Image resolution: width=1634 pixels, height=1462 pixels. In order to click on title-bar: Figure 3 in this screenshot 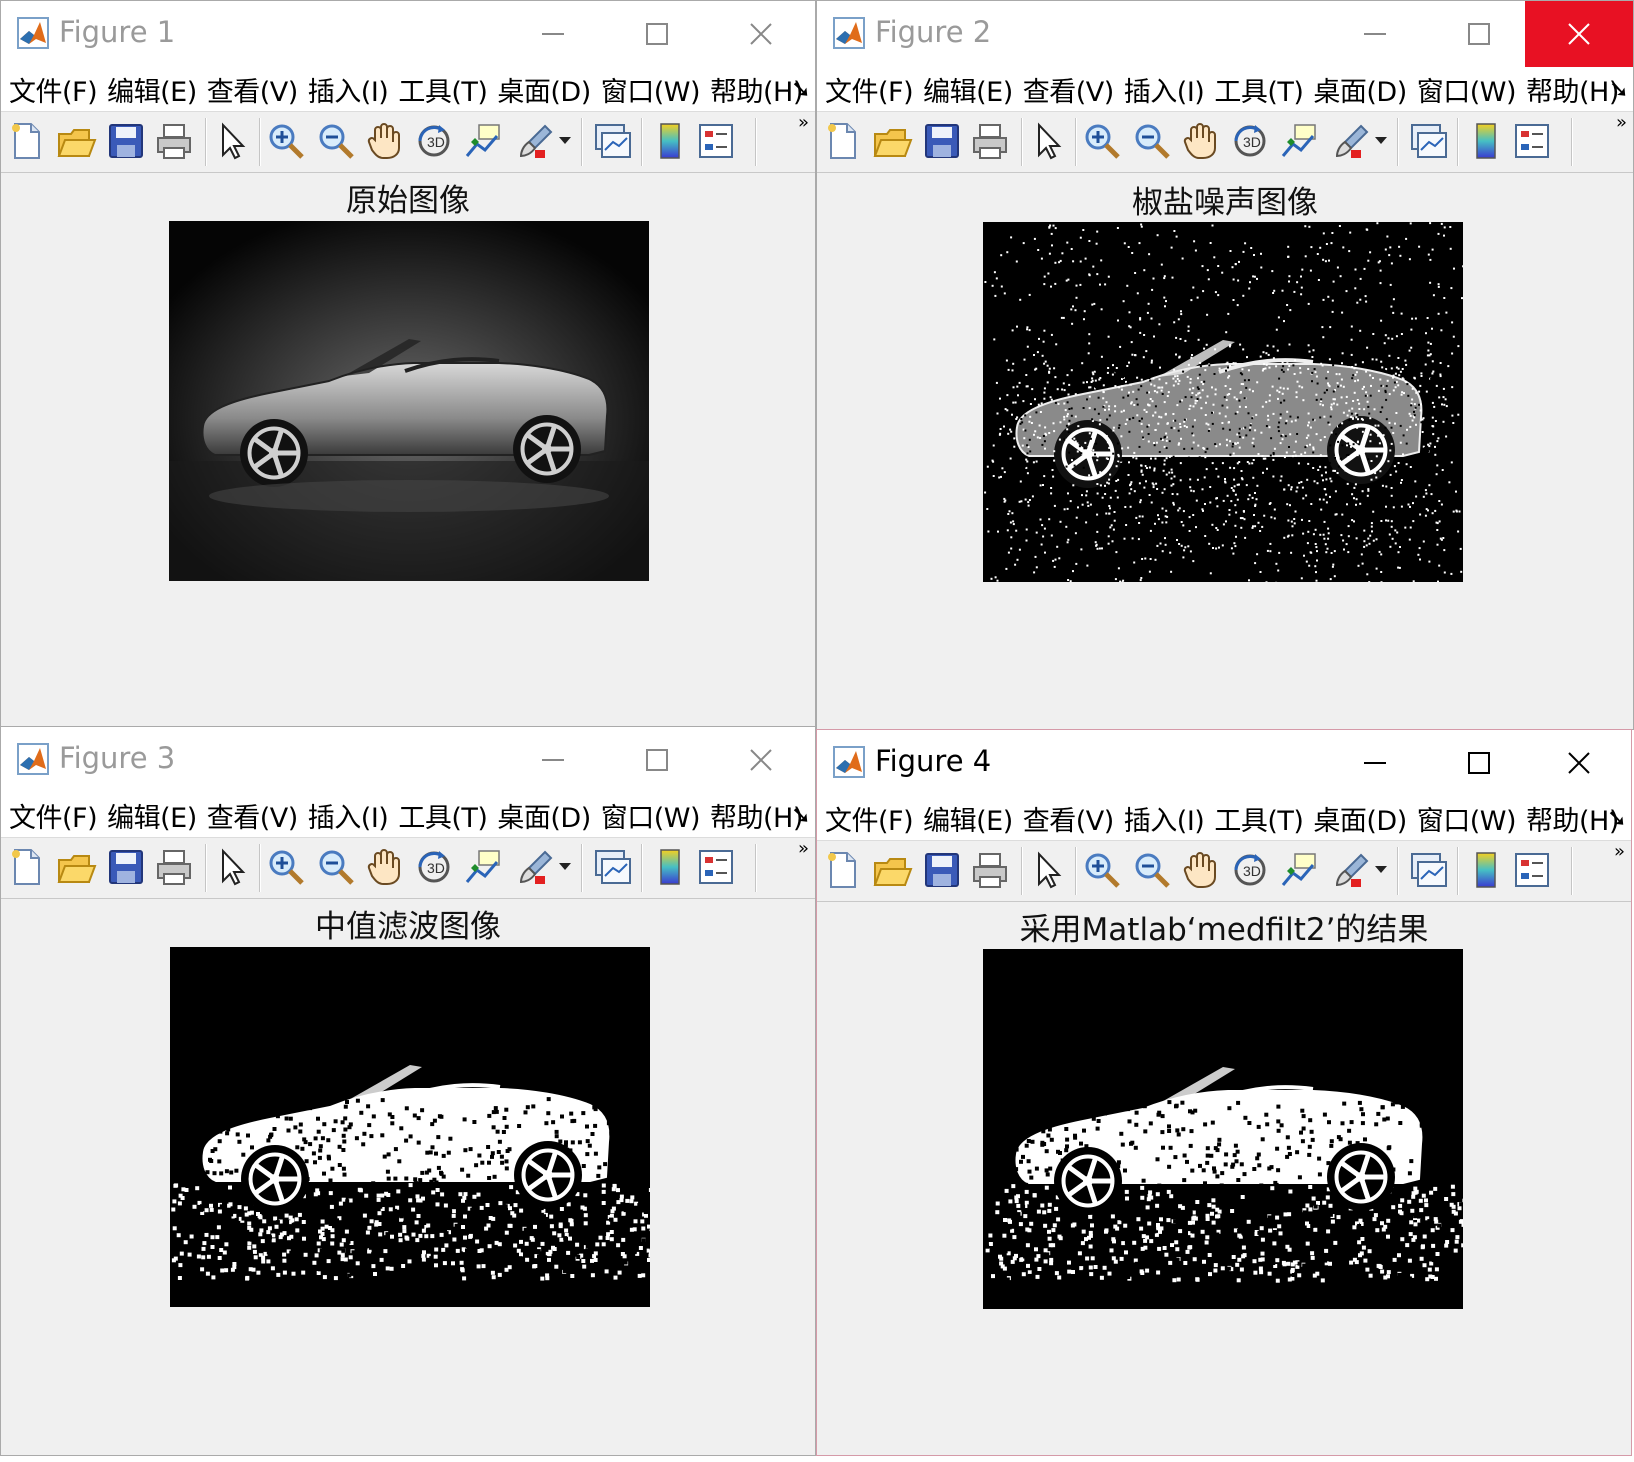, I will do `click(408, 760)`.